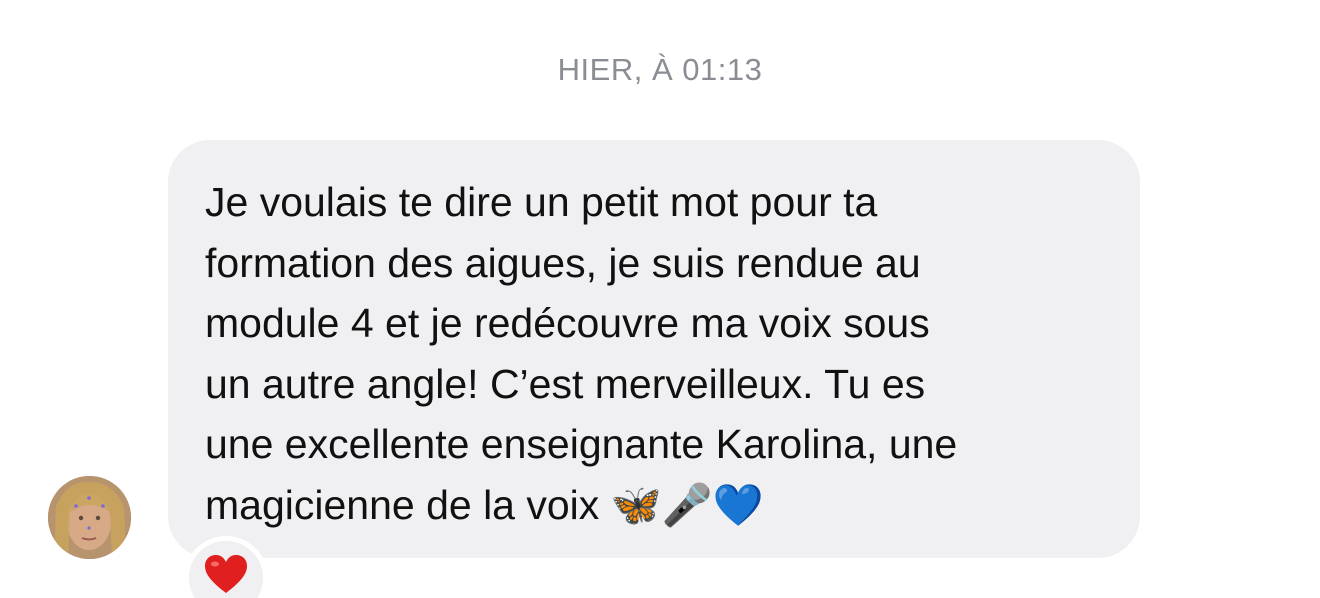 This screenshot has height=598, width=1320. Describe the element at coordinates (541, 202) in the screenshot. I see `message-line: Je voulais te dire un petit mot pour ta` at that location.